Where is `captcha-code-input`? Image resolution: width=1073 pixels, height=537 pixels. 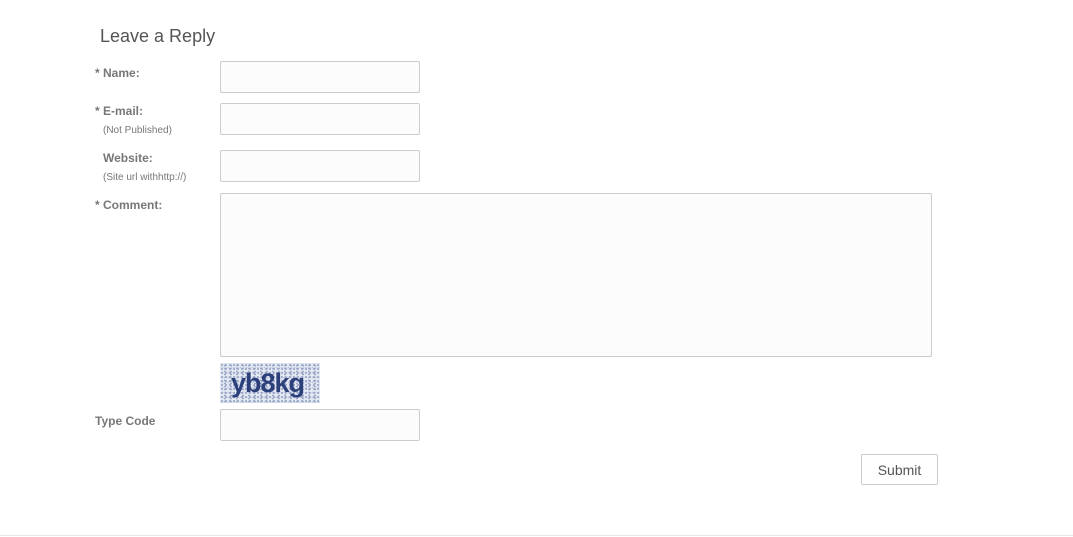 captcha-code-input is located at coordinates (320, 425).